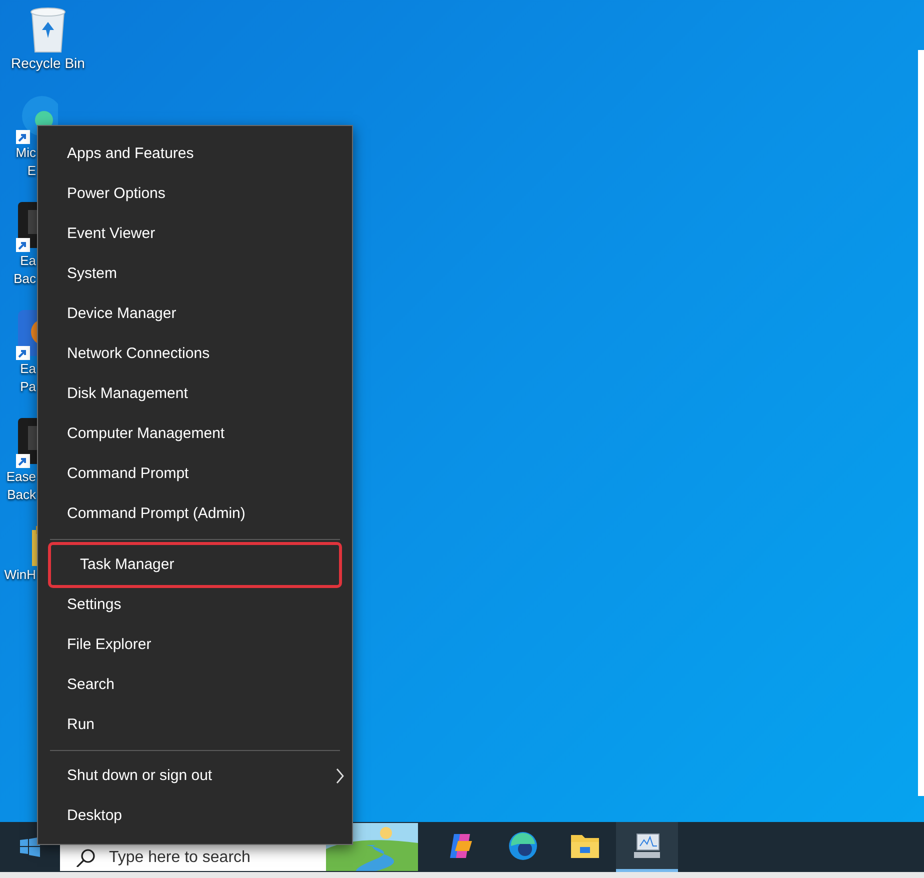 The image size is (924, 878). What do you see at coordinates (21, 495) in the screenshot?
I see `icon-label: Back` at bounding box center [21, 495].